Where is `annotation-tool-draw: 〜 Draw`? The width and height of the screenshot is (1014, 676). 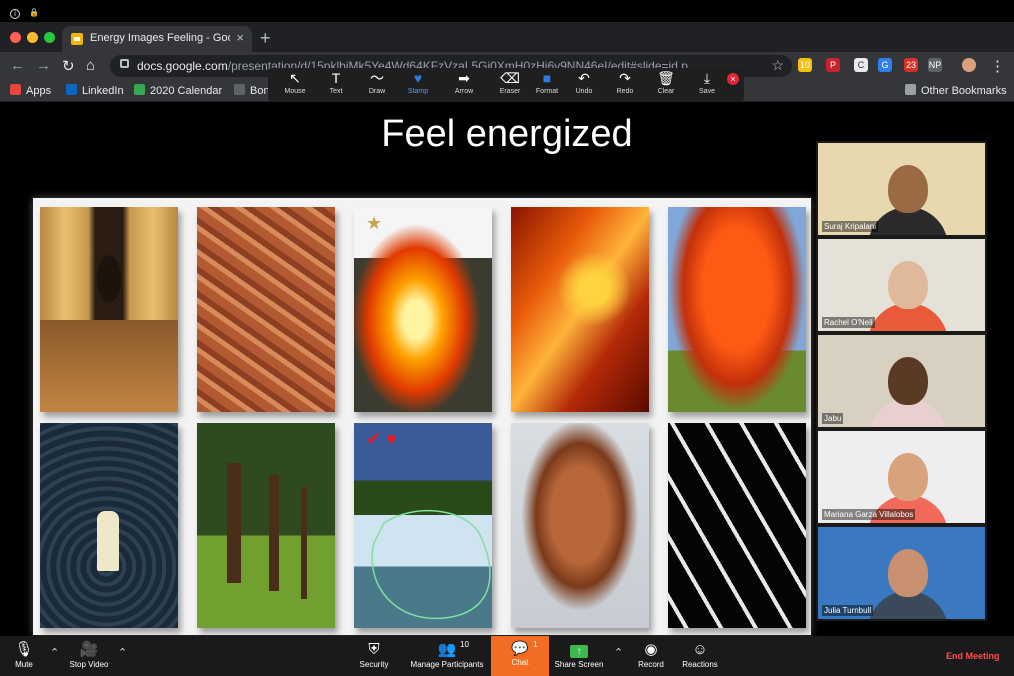
annotation-tool-draw: 〜 Draw is located at coordinates (377, 85).